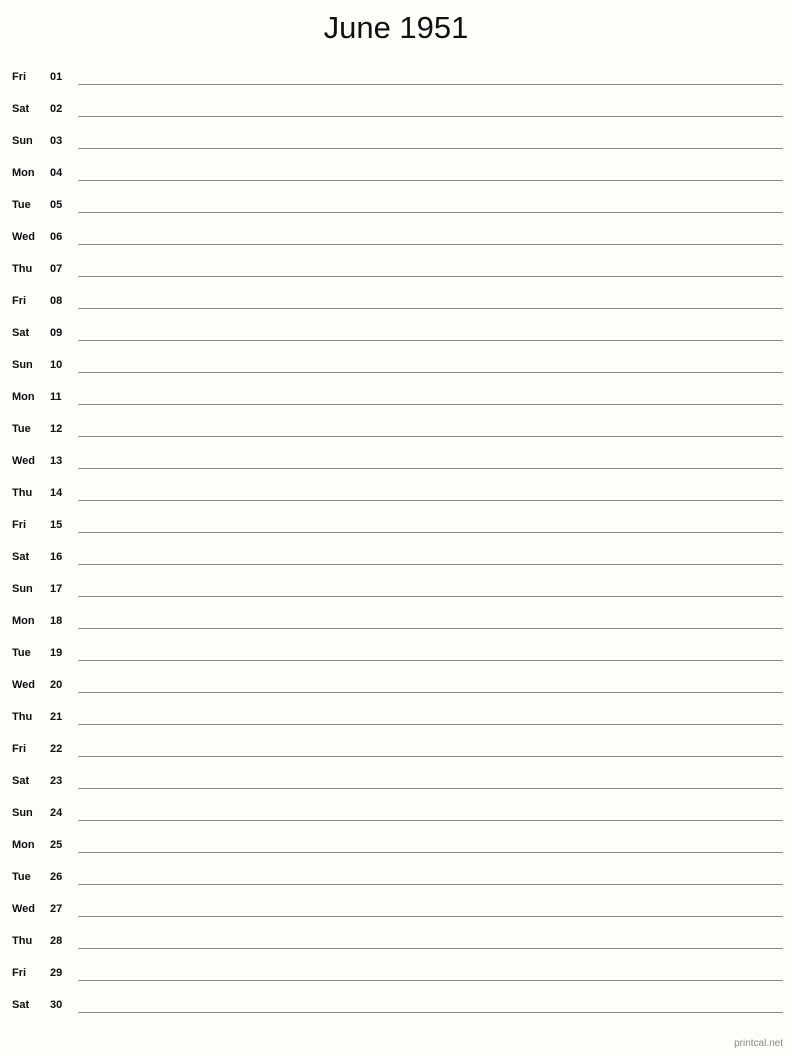 This screenshot has height=1056, width=792. Describe the element at coordinates (56, 109) in the screenshot. I see `day-date-number: 02` at that location.